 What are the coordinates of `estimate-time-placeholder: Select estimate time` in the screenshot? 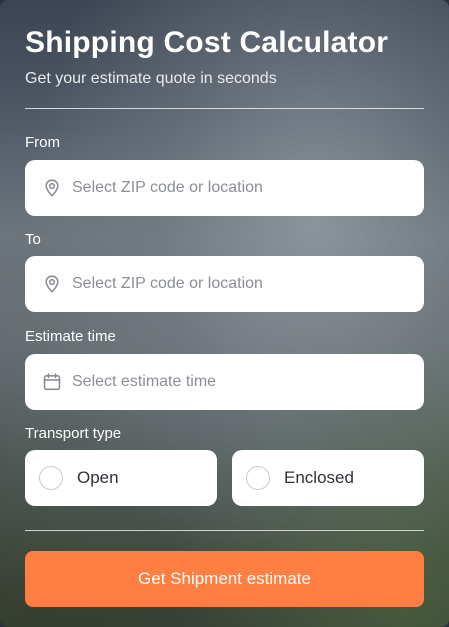 It's located at (144, 381).